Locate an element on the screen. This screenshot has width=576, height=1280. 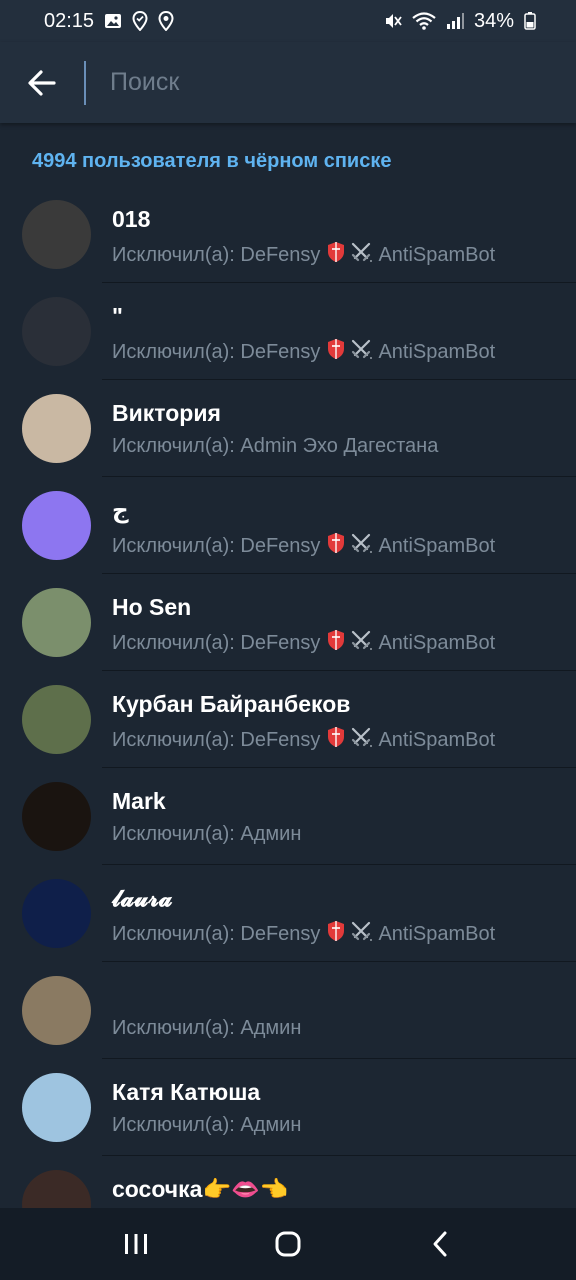
location-check-icon is located at coordinates (140, 21).